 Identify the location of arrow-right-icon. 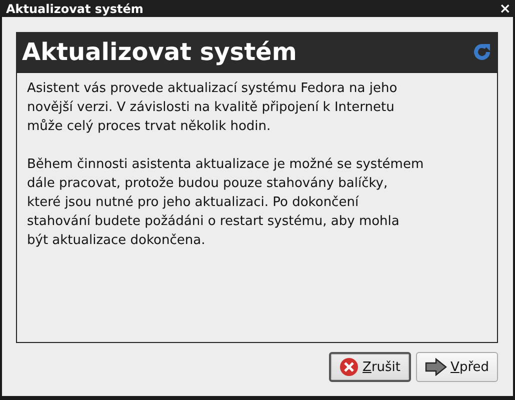
(435, 367).